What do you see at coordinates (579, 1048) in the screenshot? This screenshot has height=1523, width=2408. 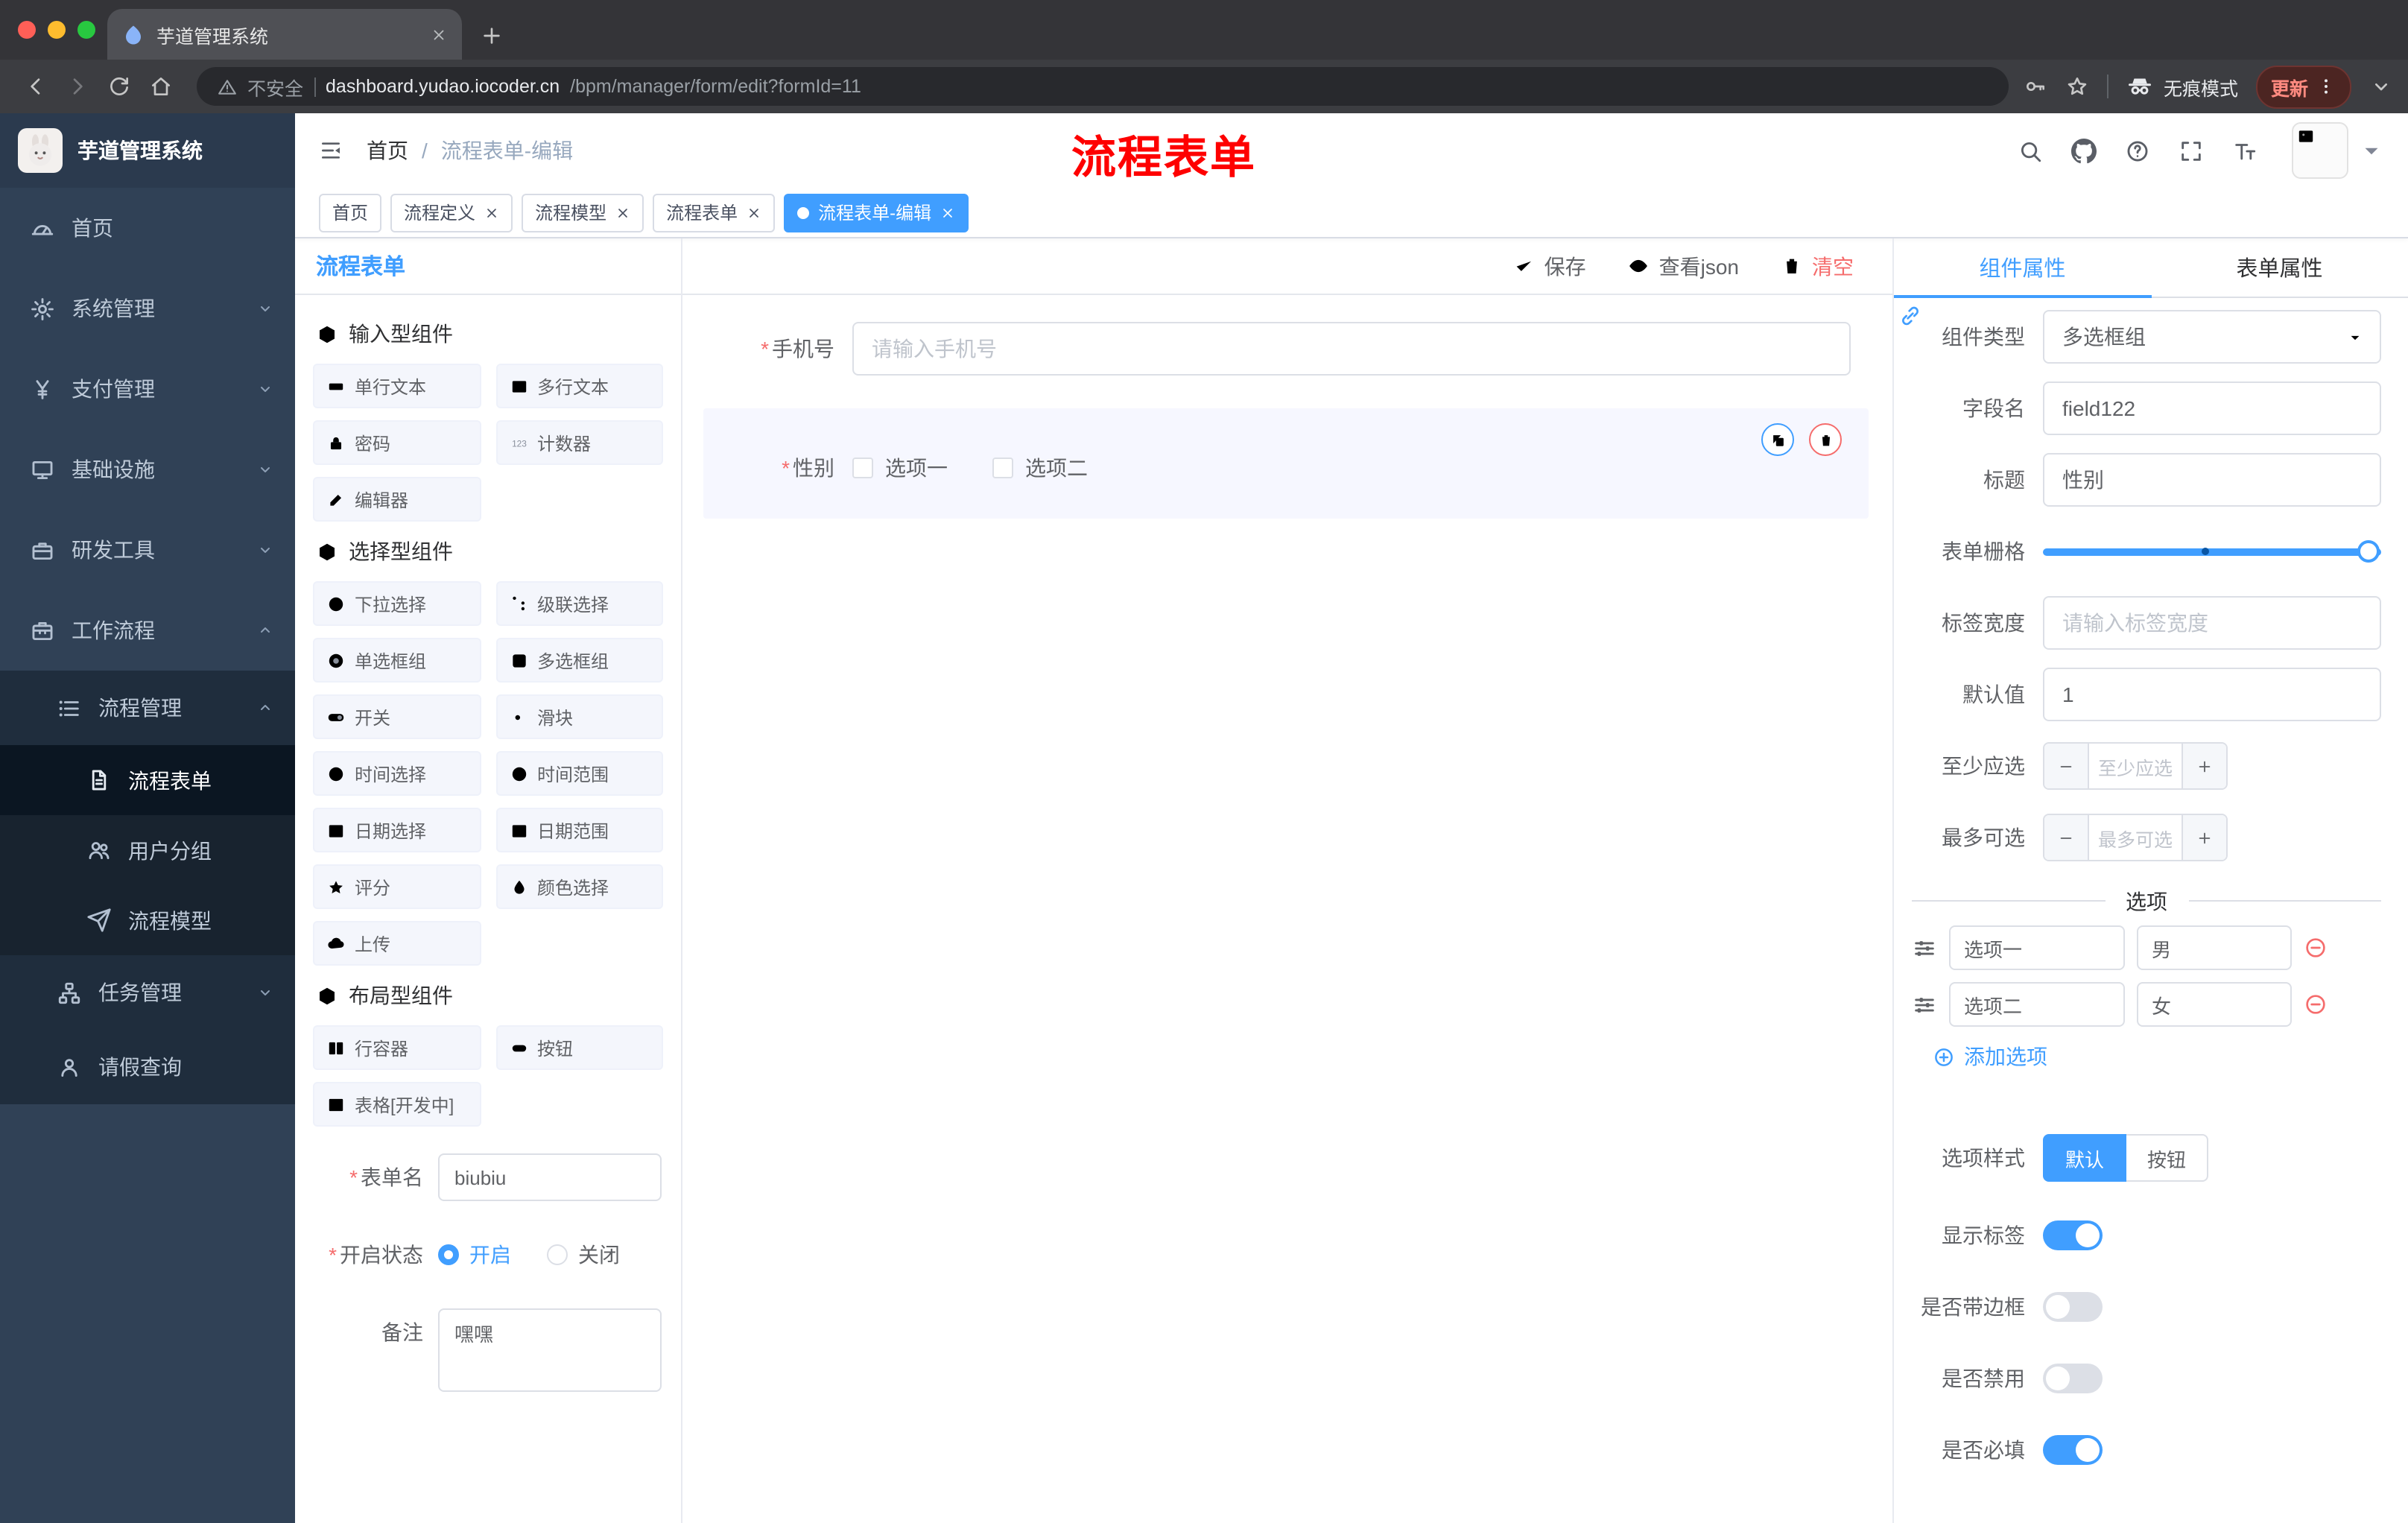 I see `widget-button: 按钮` at bounding box center [579, 1048].